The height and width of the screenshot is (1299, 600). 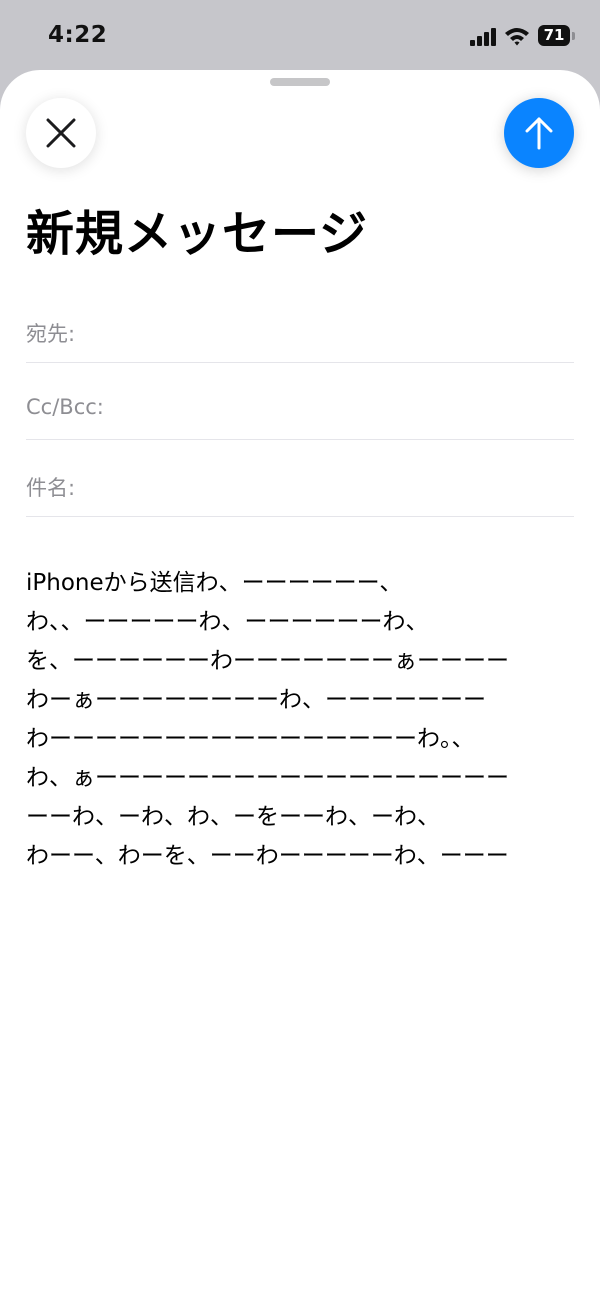 I want to click on status-time: 4:22, so click(x=78, y=35).